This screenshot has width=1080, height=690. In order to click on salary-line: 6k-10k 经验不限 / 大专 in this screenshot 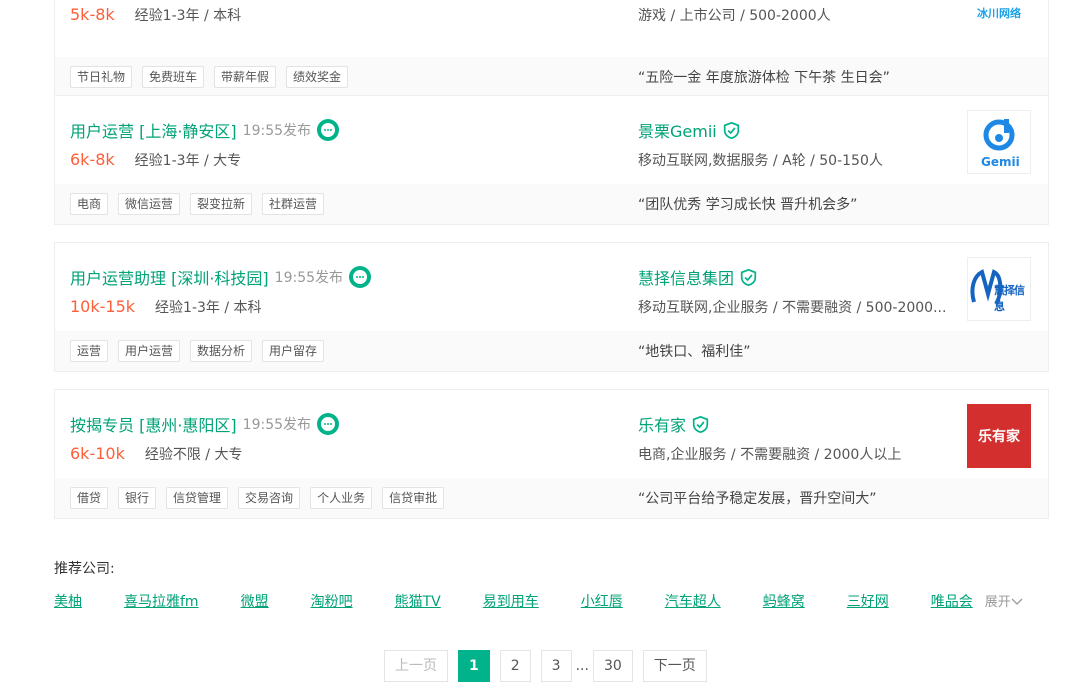, I will do `click(156, 454)`.